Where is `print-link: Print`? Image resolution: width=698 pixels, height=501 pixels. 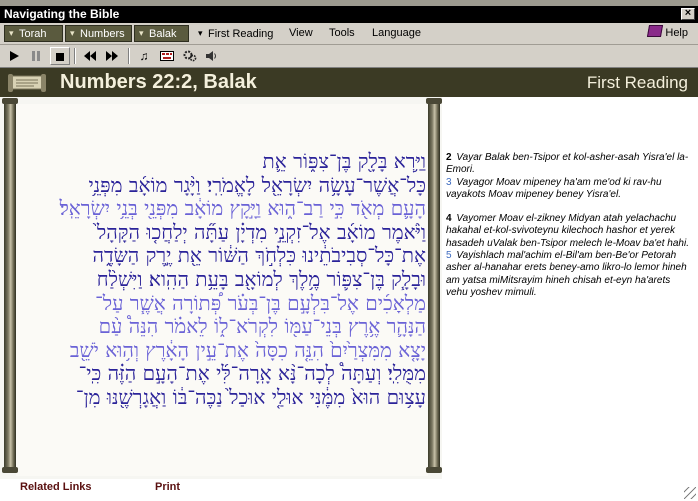 print-link: Print is located at coordinates (167, 487).